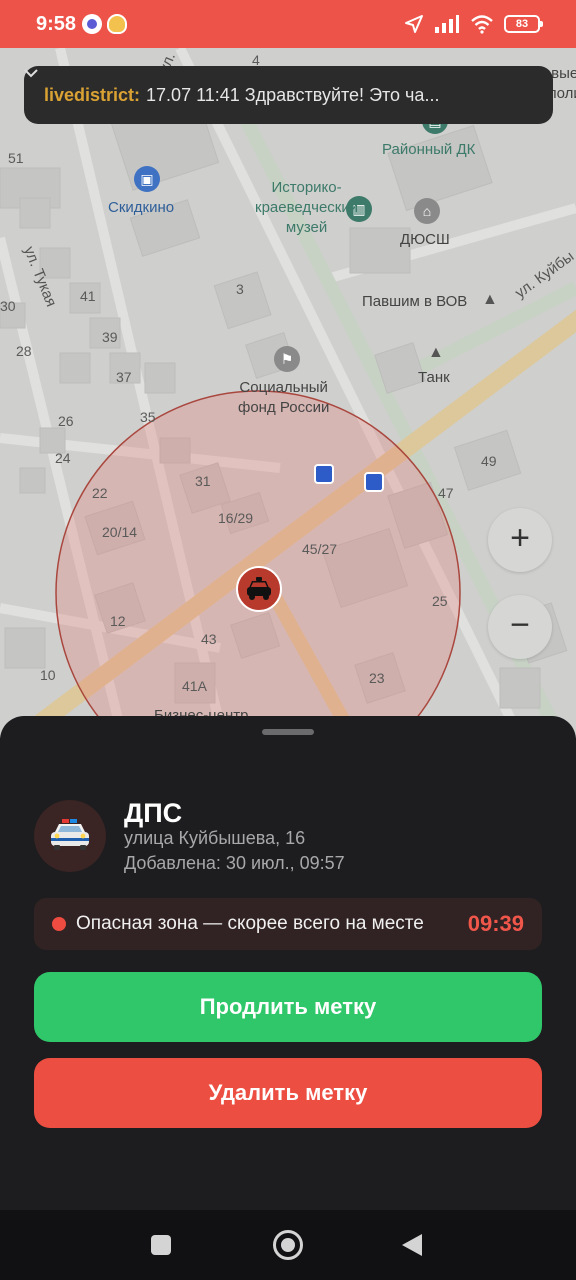 Image resolution: width=576 pixels, height=1280 pixels. I want to click on poi-museum-label: Историко- краеведческий музей, so click(306, 208).